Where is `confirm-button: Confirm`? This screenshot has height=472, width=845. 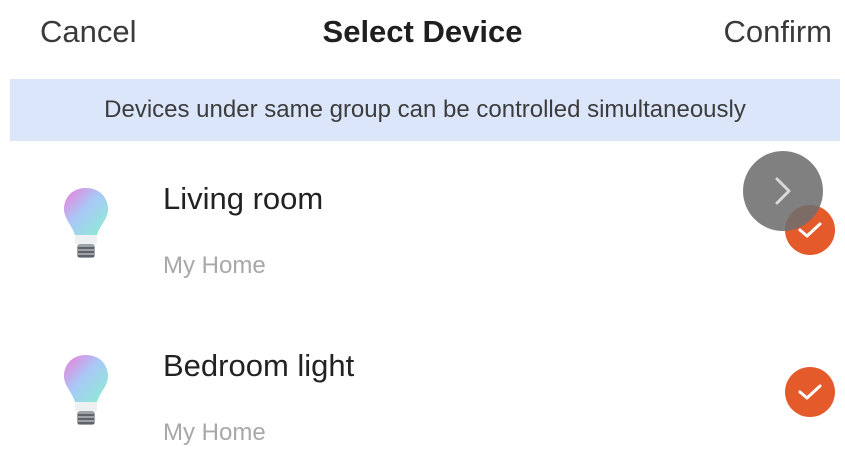 confirm-button: Confirm is located at coordinates (777, 32).